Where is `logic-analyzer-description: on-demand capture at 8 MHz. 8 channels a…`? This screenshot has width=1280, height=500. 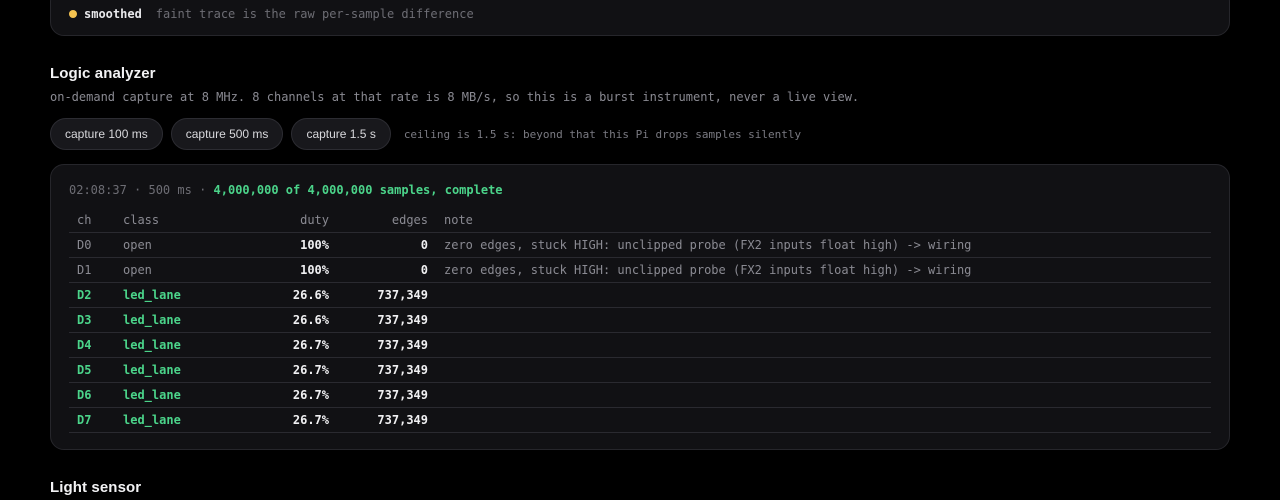 logic-analyzer-description: on-demand capture at 8 MHz. 8 channels a… is located at coordinates (455, 97).